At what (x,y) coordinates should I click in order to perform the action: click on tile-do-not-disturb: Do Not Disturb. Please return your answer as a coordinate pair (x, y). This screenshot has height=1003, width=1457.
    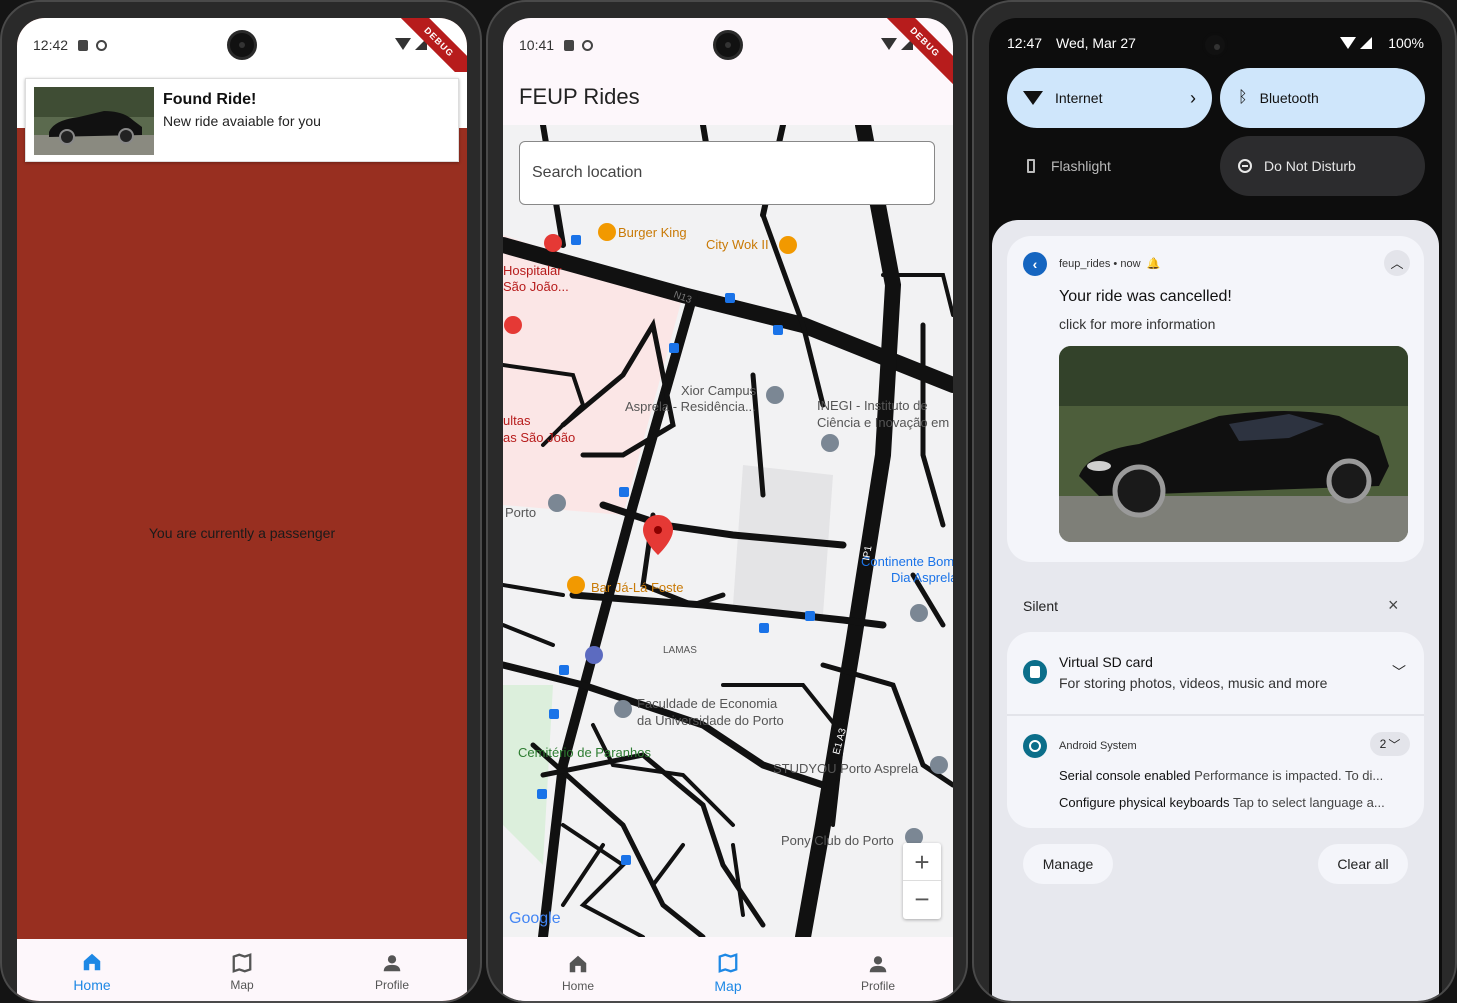
    Looking at the image, I should click on (1322, 166).